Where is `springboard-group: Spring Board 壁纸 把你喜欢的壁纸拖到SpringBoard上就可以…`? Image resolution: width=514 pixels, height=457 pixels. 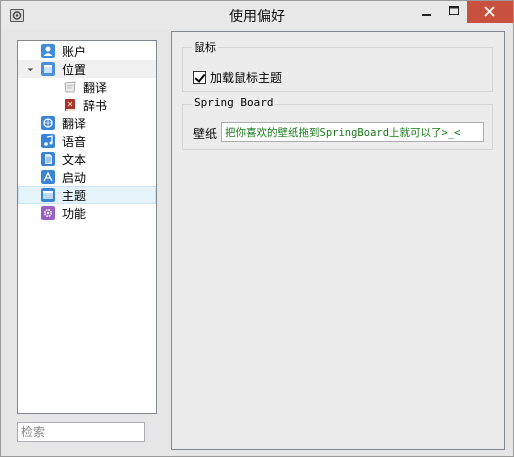
springboard-group: Spring Board 壁纸 把你喜欢的壁纸拖到SpringBoard上就可以… is located at coordinates (337, 123).